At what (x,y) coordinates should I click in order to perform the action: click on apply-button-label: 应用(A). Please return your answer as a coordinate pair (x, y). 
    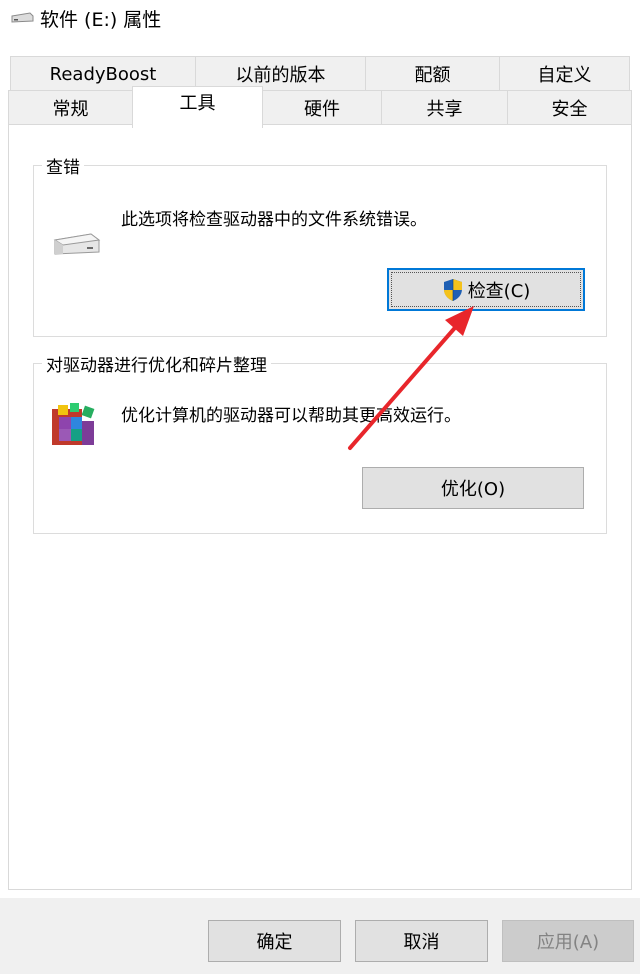
    Looking at the image, I should click on (568, 942).